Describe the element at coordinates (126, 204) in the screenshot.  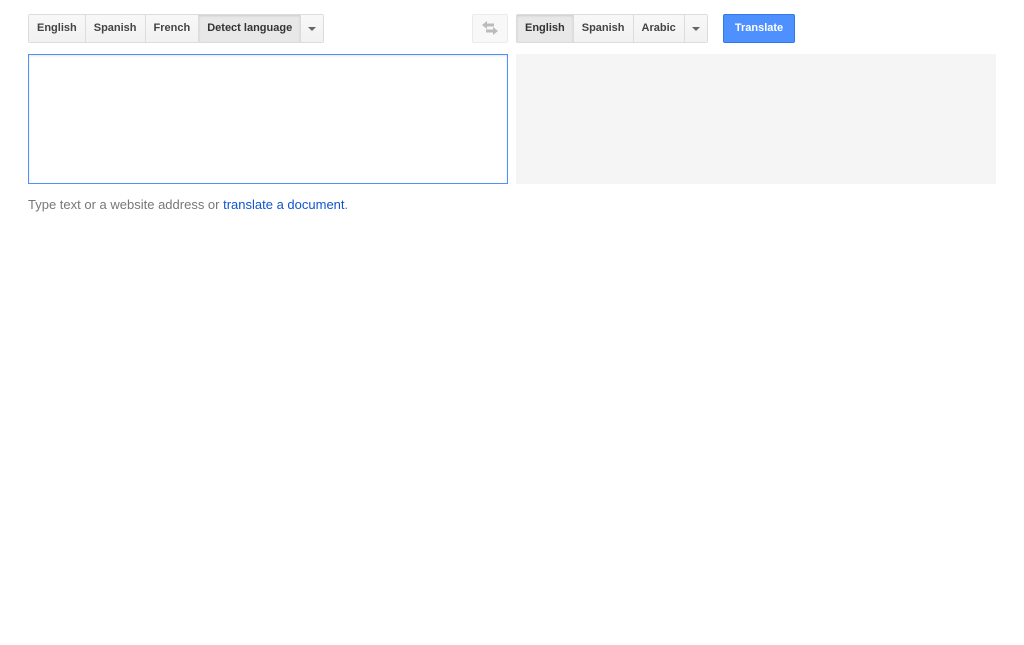
I see `hint-text: Type text or a website address or` at that location.